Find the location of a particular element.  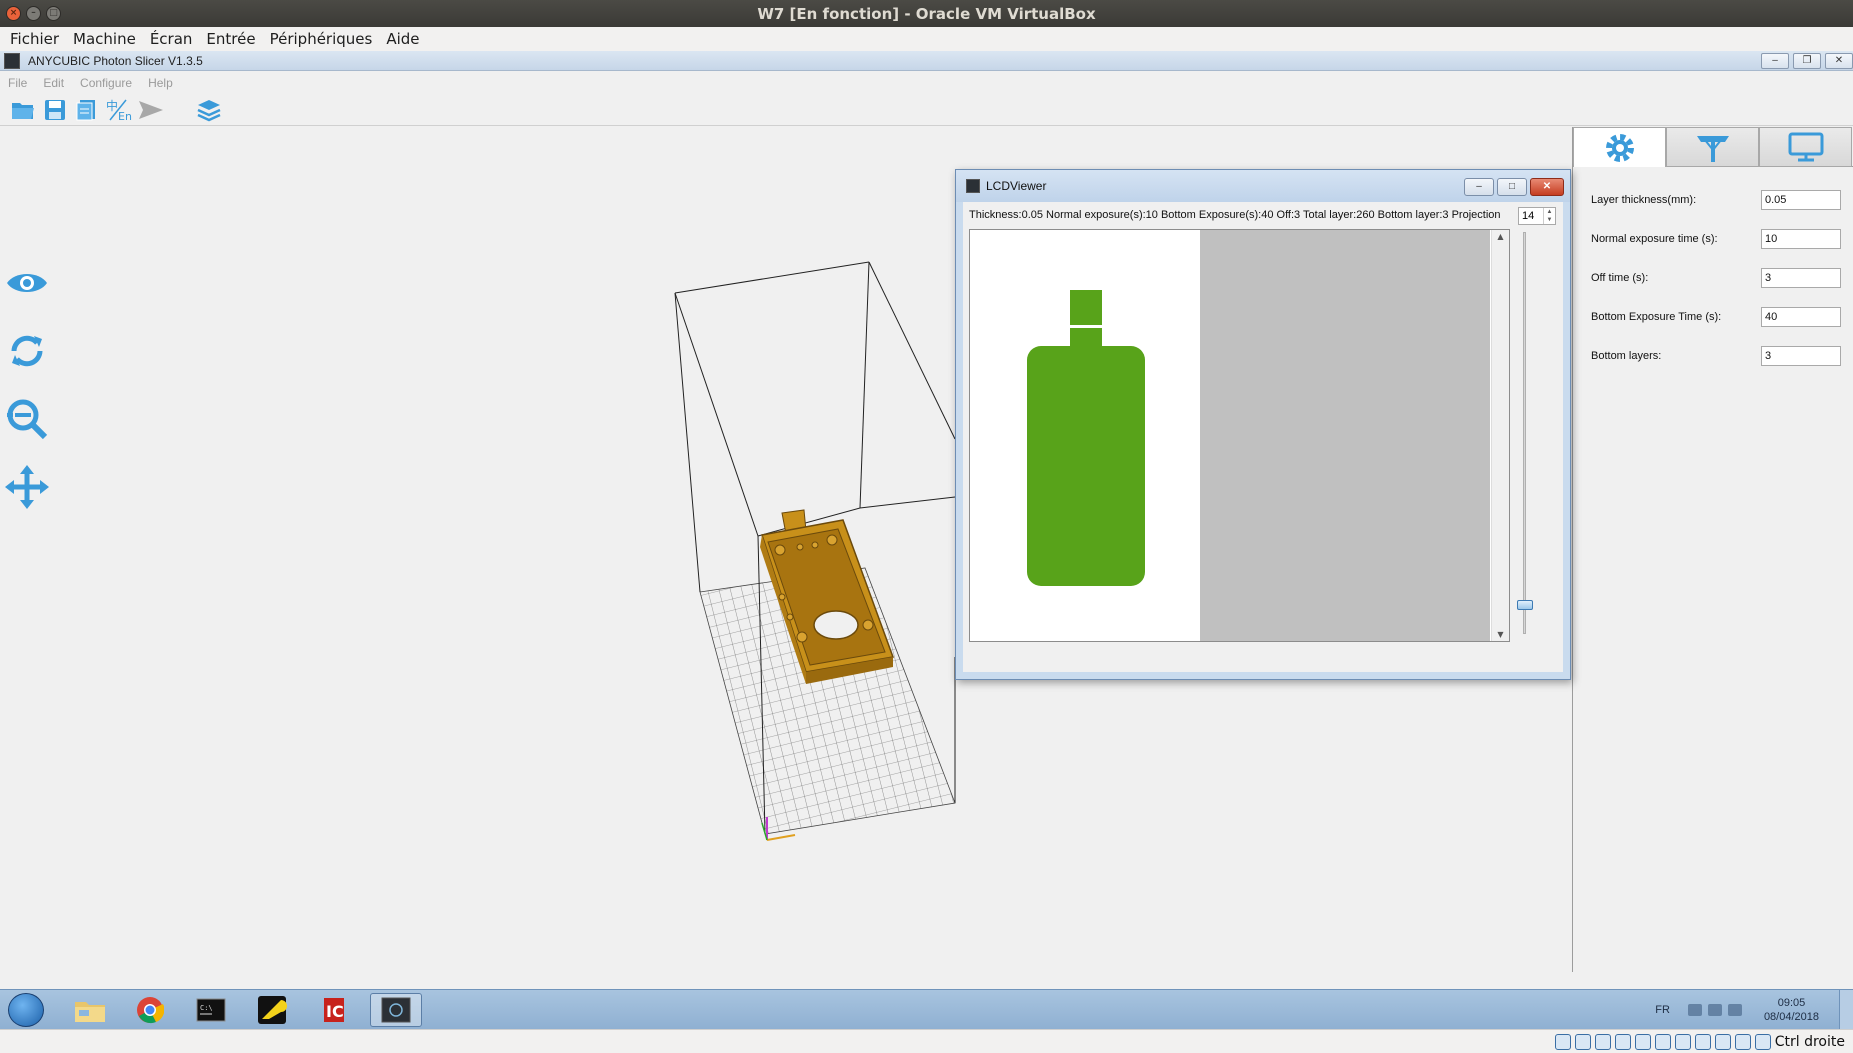

taskbar: C:\ IC FR 09:05 08/04/2018 is located at coordinates (926, 1009).